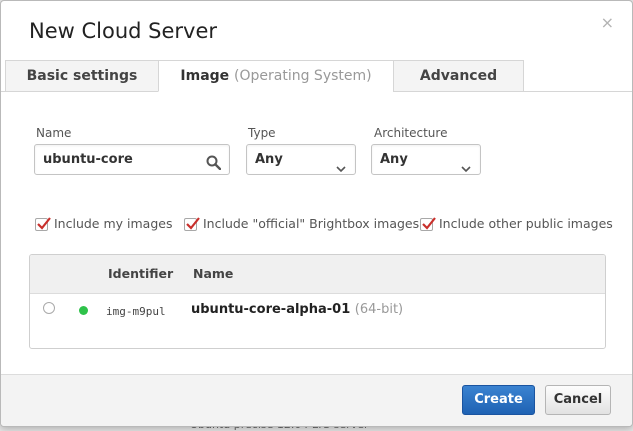 The width and height of the screenshot is (633, 431). What do you see at coordinates (205, 76) in the screenshot?
I see `tab-label: Image` at bounding box center [205, 76].